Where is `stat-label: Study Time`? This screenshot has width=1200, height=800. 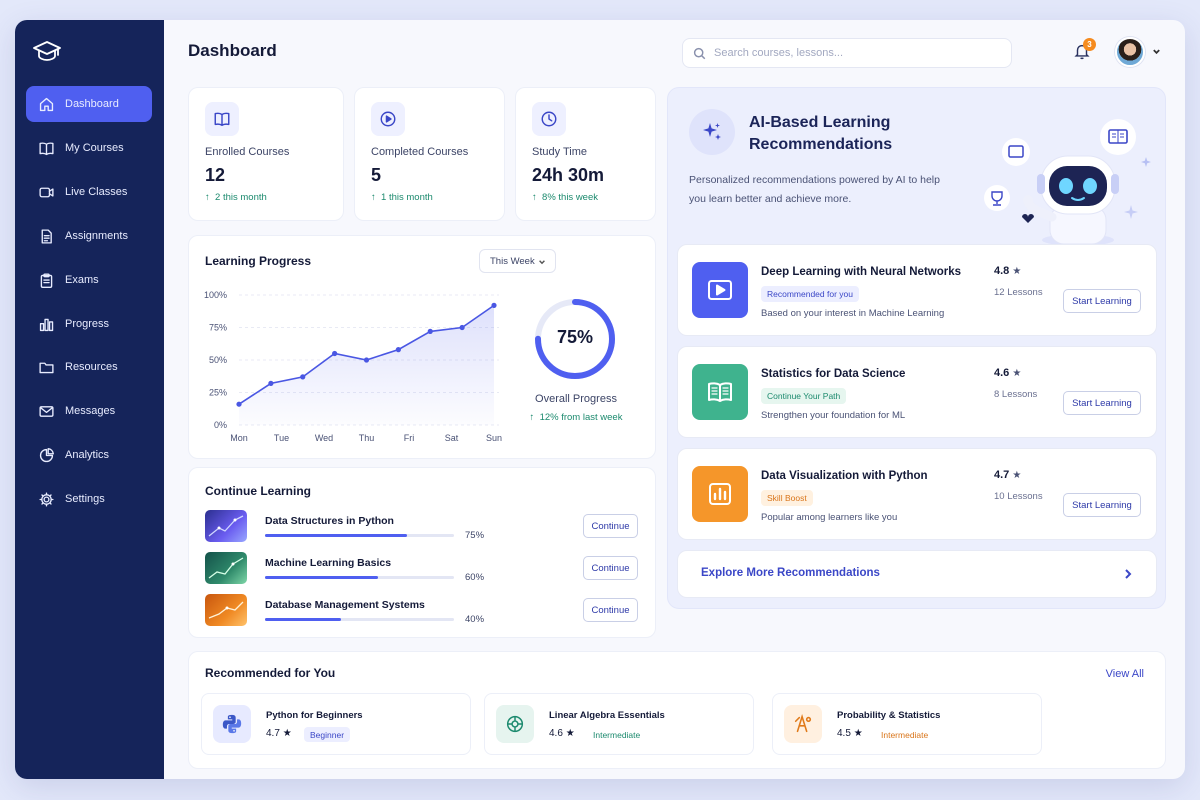
stat-label: Study Time is located at coordinates (560, 152).